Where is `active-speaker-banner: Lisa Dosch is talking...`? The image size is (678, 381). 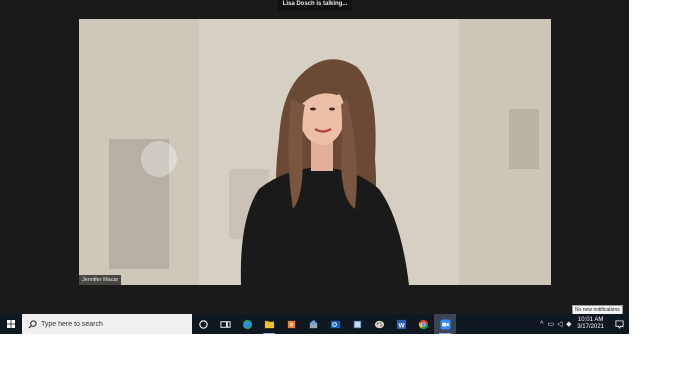
active-speaker-banner: Lisa Dosch is talking... is located at coordinates (315, 5).